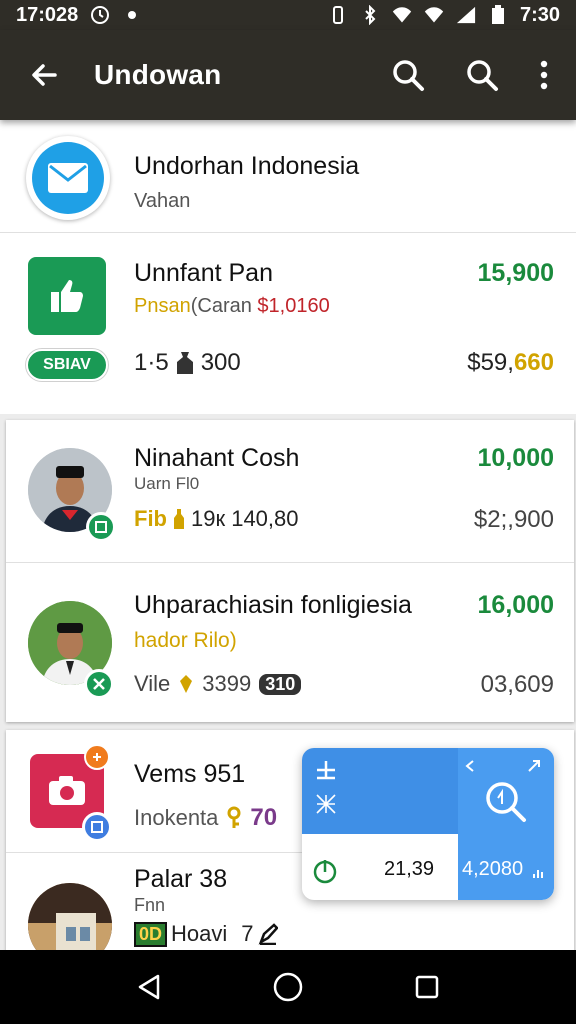 The image size is (576, 1024). What do you see at coordinates (152, 683) in the screenshot?
I see `row-4-meta-a: Vile` at bounding box center [152, 683].